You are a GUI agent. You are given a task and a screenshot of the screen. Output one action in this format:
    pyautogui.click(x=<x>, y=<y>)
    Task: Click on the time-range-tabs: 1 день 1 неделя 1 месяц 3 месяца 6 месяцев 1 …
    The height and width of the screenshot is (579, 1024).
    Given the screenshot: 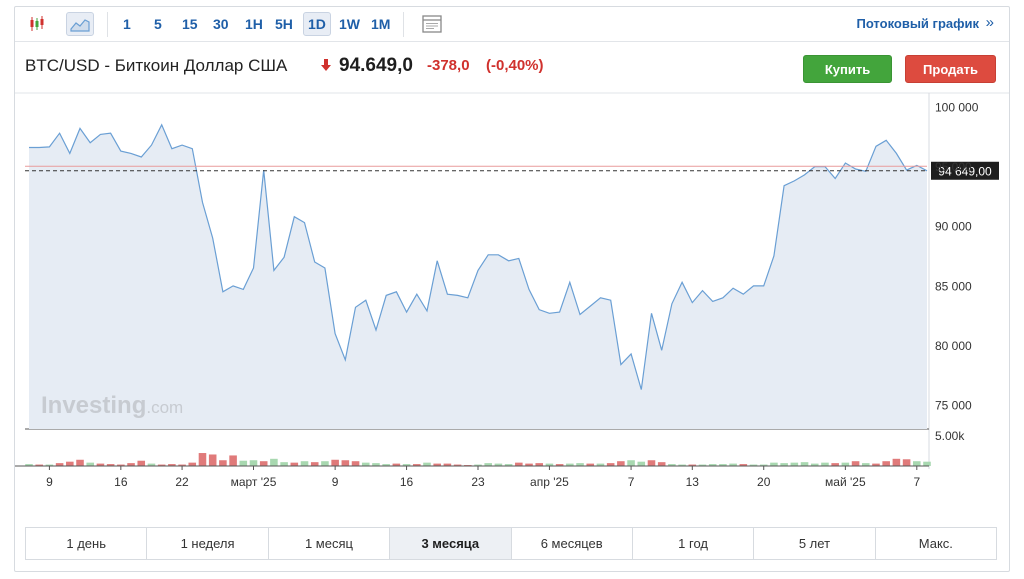 What is the action you would take?
    pyautogui.click(x=511, y=543)
    